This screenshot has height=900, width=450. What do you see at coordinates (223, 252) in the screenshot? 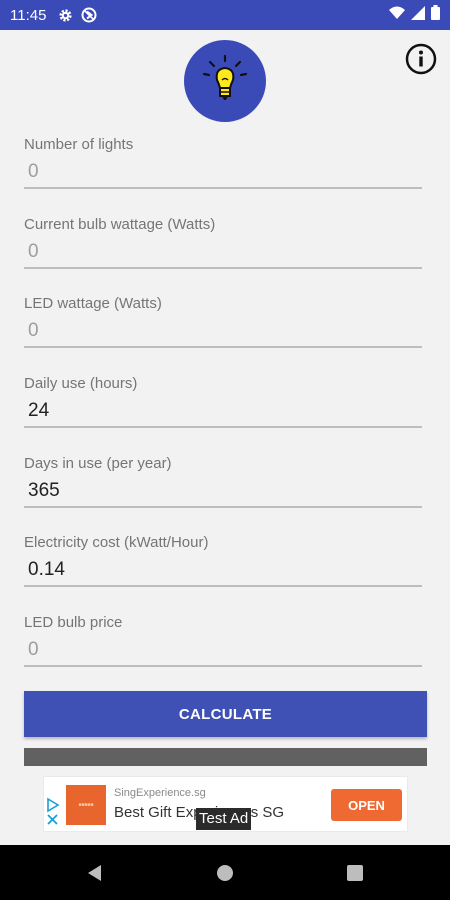
I see `current-bulb-wattage-input` at bounding box center [223, 252].